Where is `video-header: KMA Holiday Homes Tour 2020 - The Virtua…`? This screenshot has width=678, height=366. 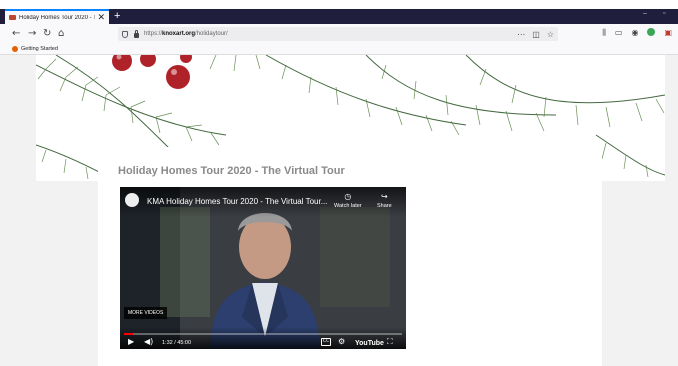 video-header: KMA Holiday Homes Tour 2020 - The Virtua… is located at coordinates (263, 202).